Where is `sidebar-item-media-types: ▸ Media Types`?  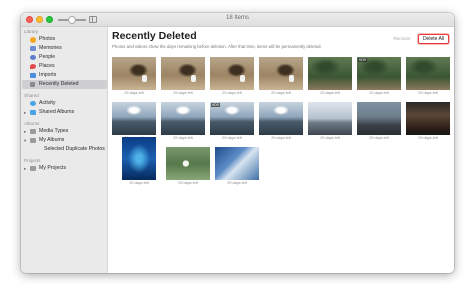
sidebar-item-media-types: ▸ Media Types is located at coordinates (64, 131).